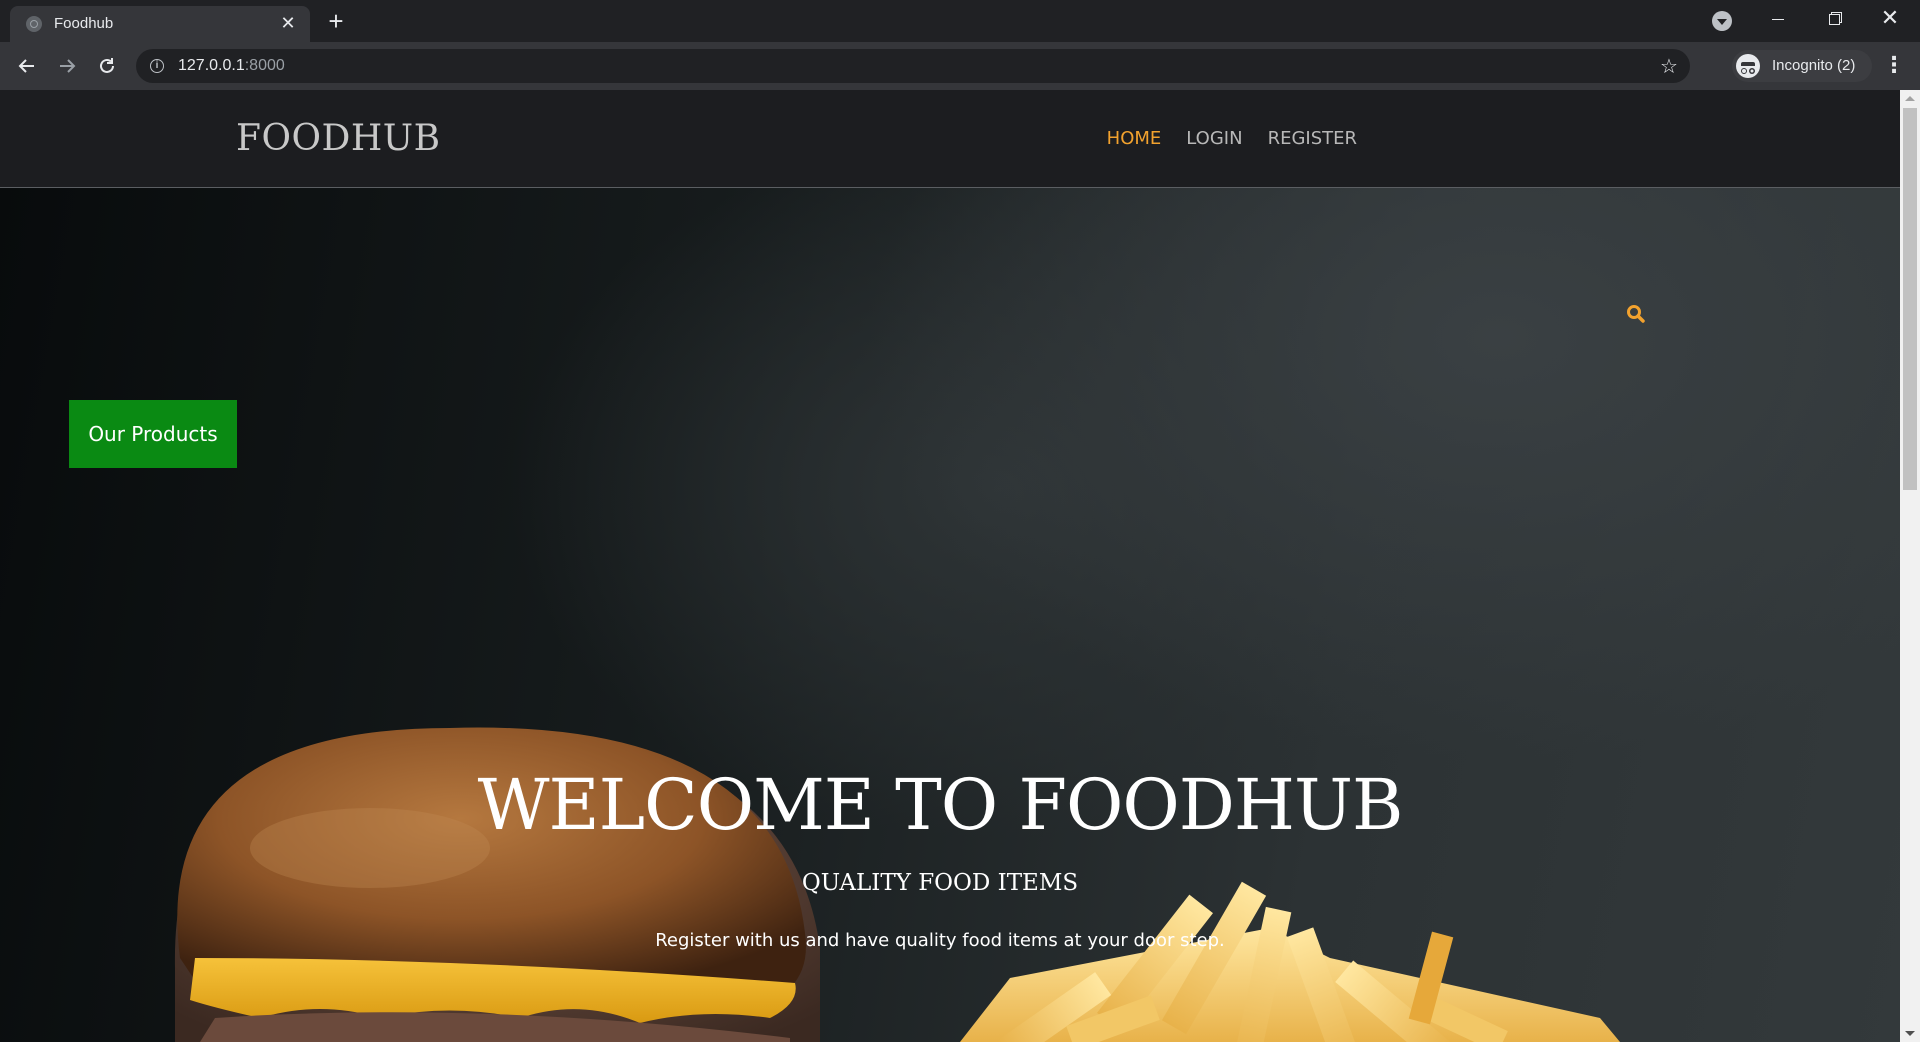 The image size is (1920, 1042). What do you see at coordinates (1214, 138) in the screenshot?
I see `nav-login-link: LOGIN` at bounding box center [1214, 138].